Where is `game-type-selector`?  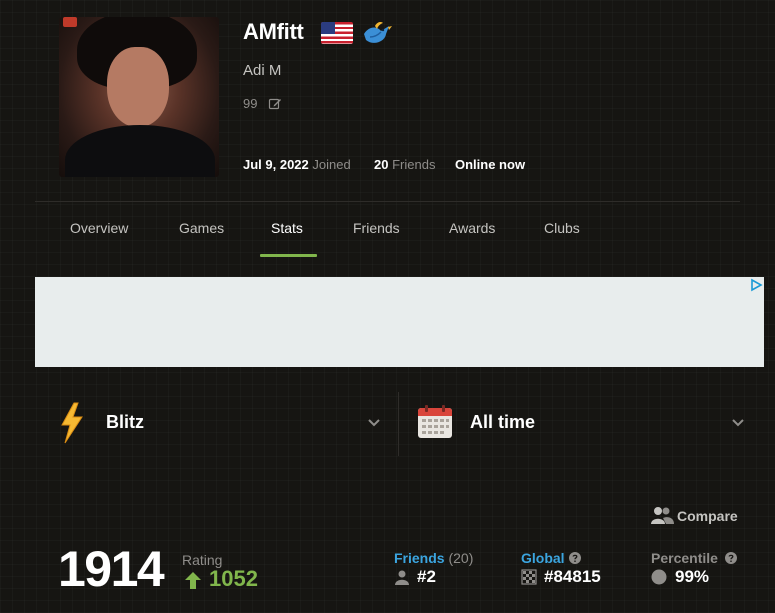 game-type-selector is located at coordinates (216, 423).